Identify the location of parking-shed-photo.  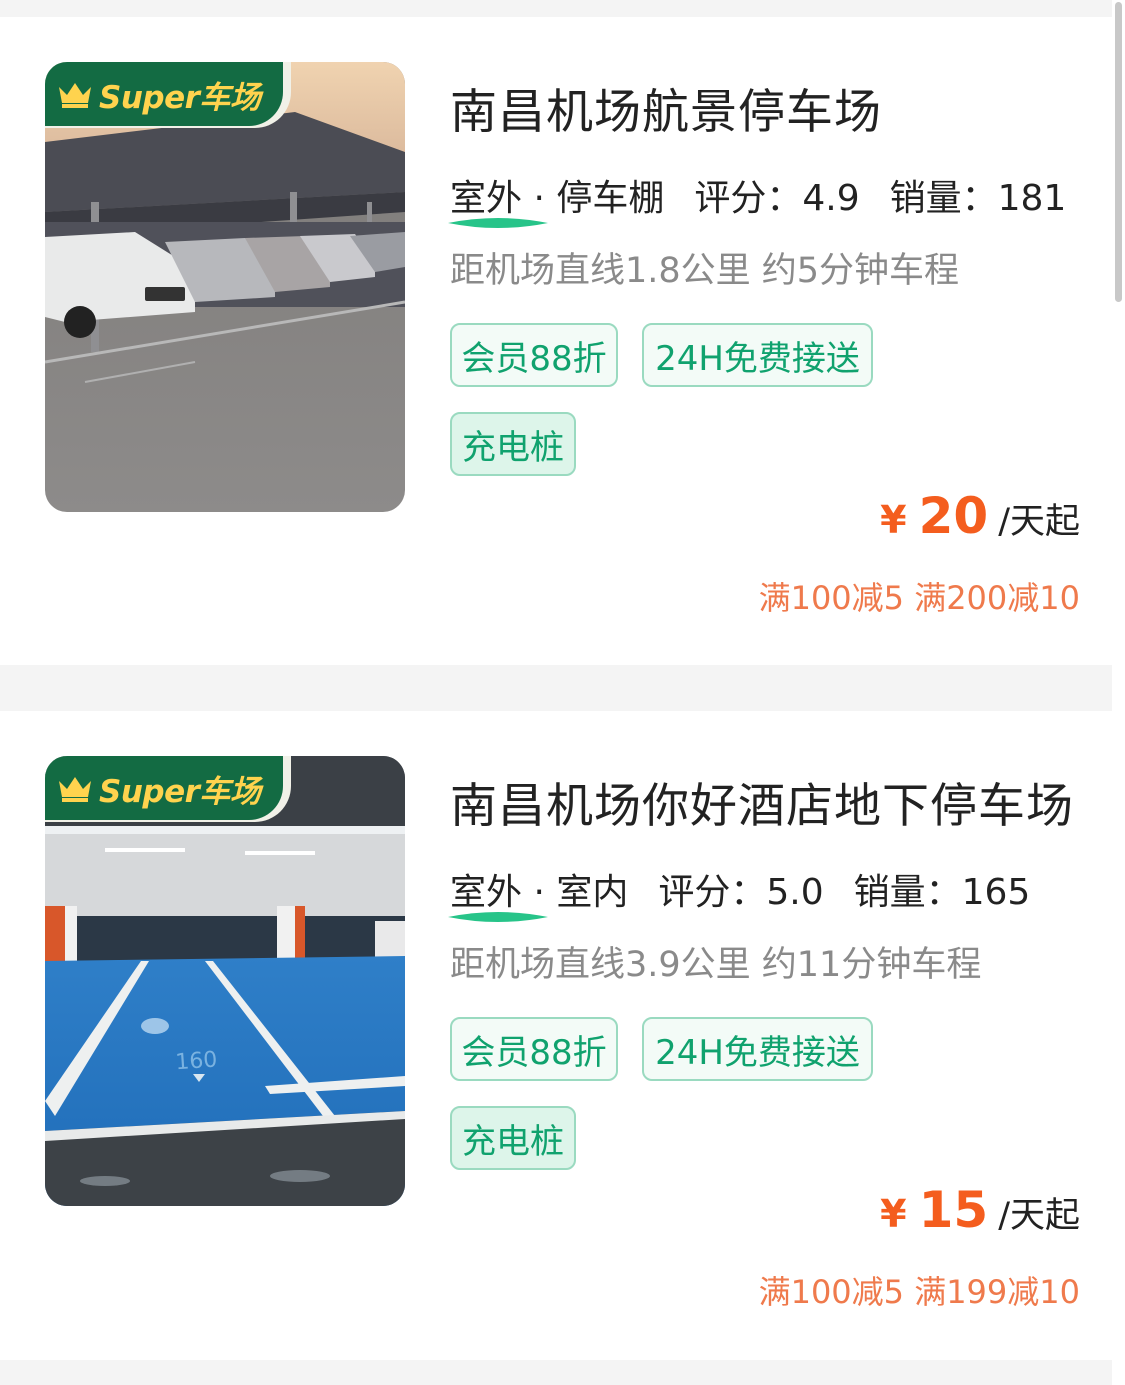
(225, 287).